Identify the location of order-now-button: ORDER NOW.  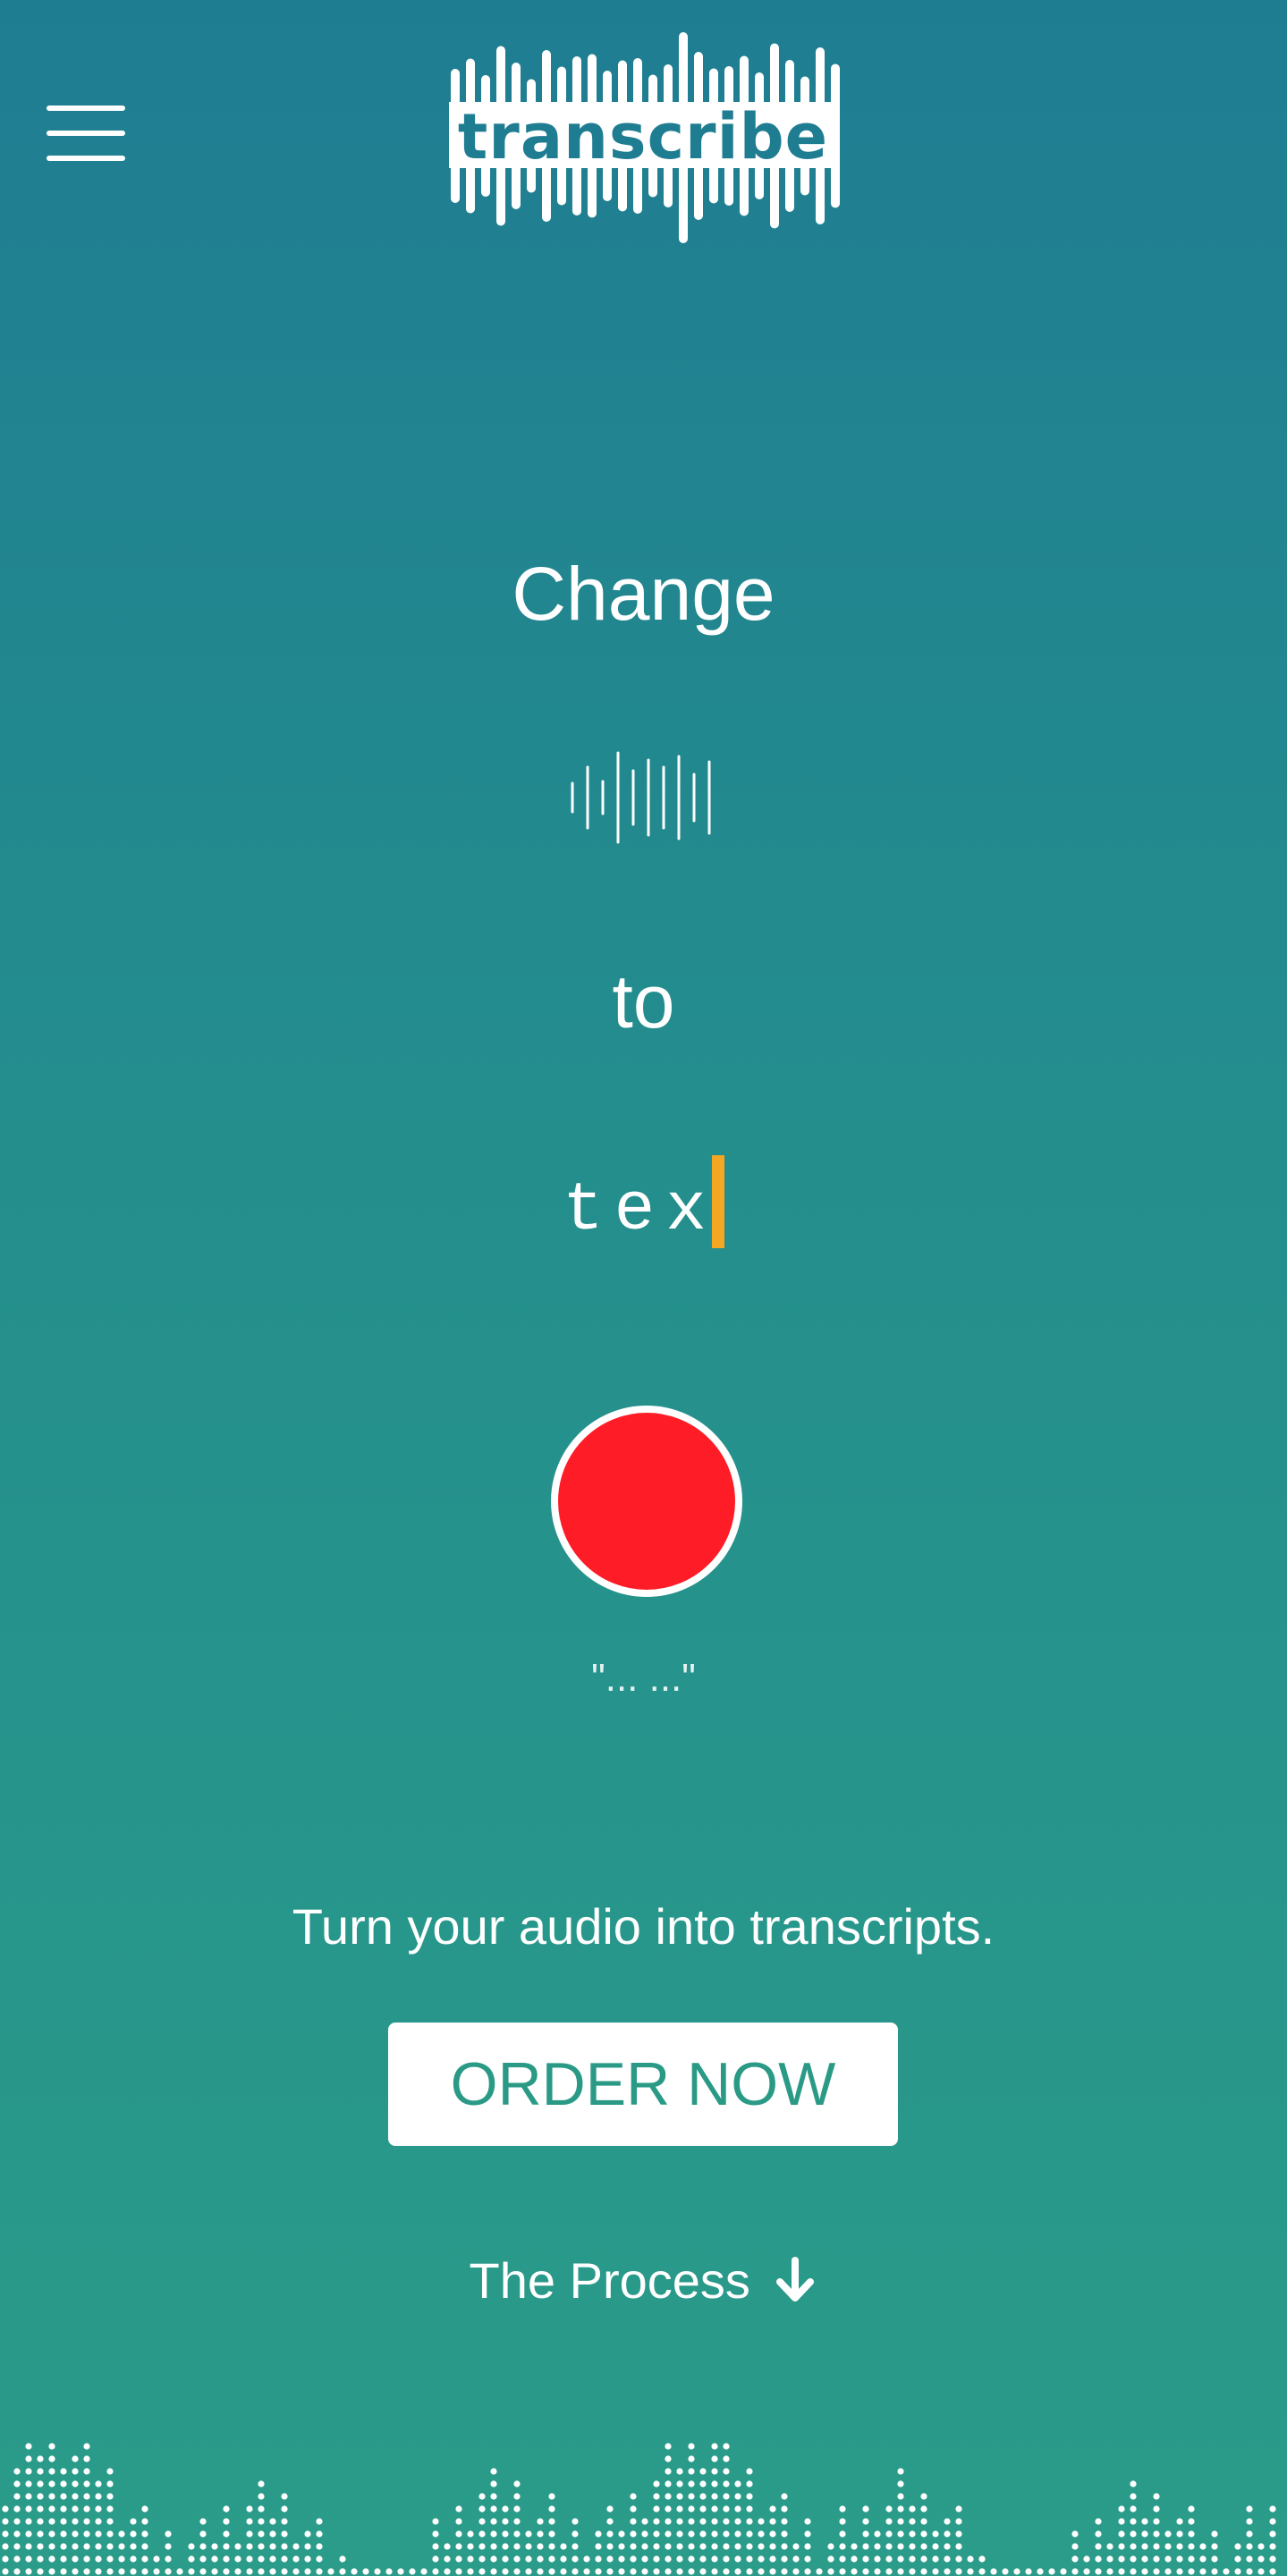
(643, 2084).